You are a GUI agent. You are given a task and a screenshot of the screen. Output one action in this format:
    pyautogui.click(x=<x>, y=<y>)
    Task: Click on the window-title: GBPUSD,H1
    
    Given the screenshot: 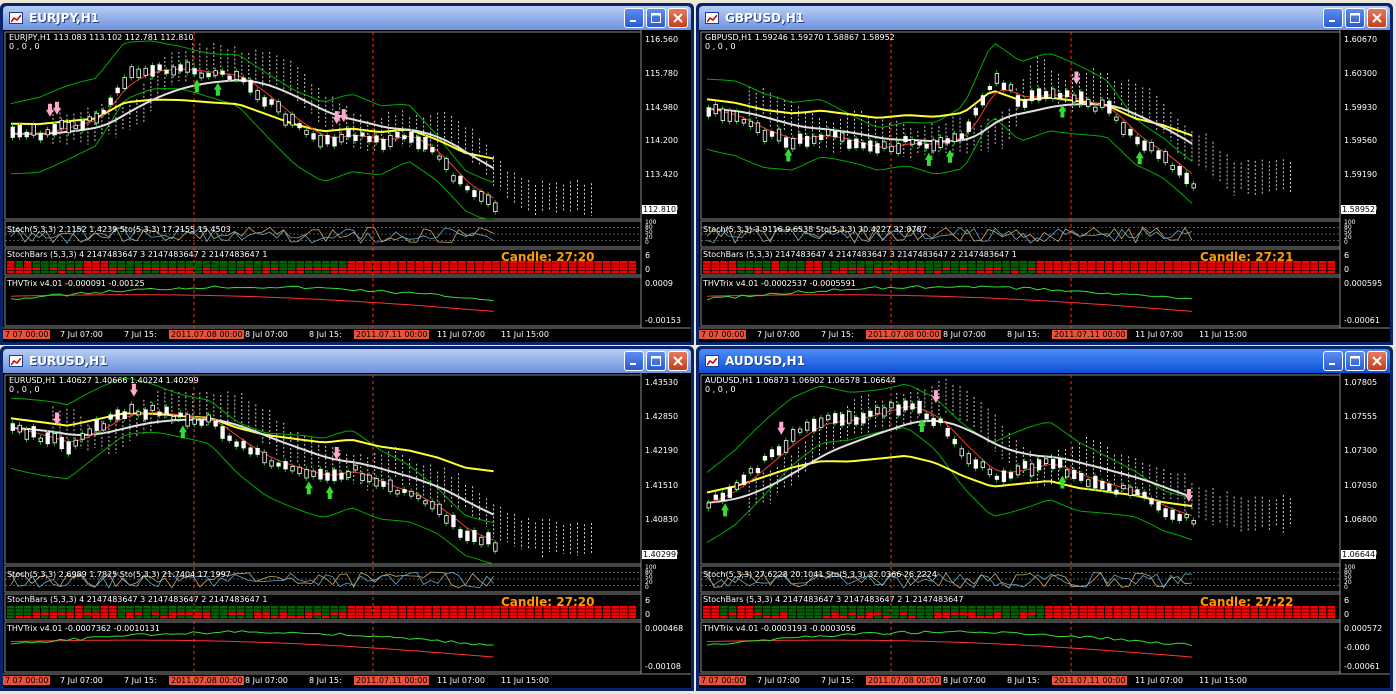 What is the action you would take?
    pyautogui.click(x=765, y=18)
    